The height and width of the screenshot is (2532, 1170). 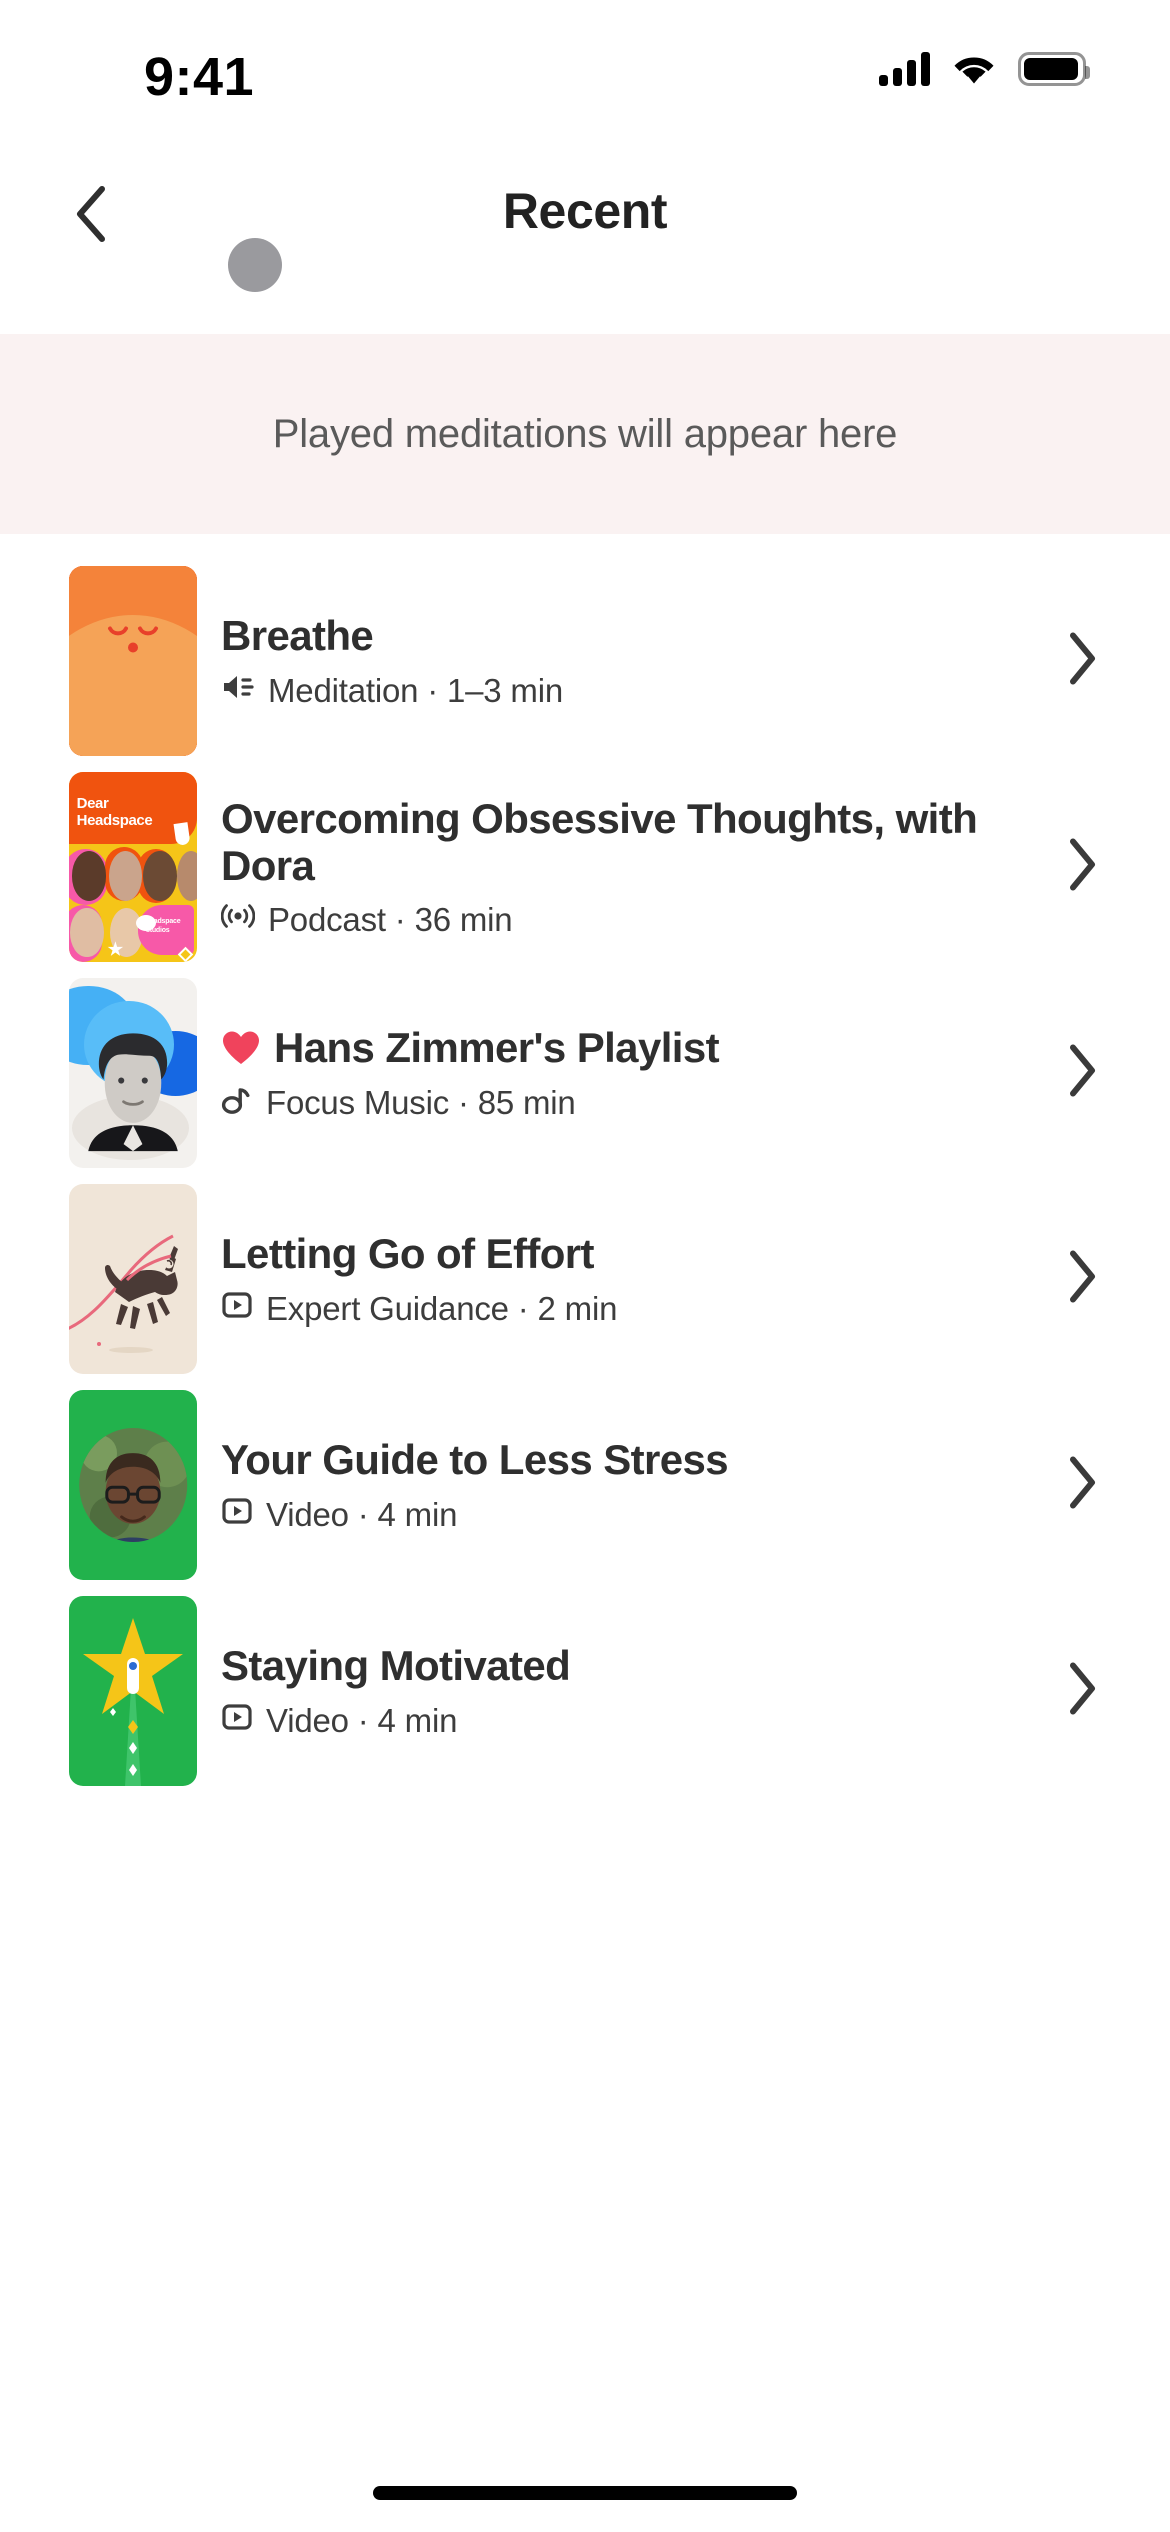 I want to click on list-item-text: Your Guide to Less Stress Video · 4 min, so click(x=695, y=1484).